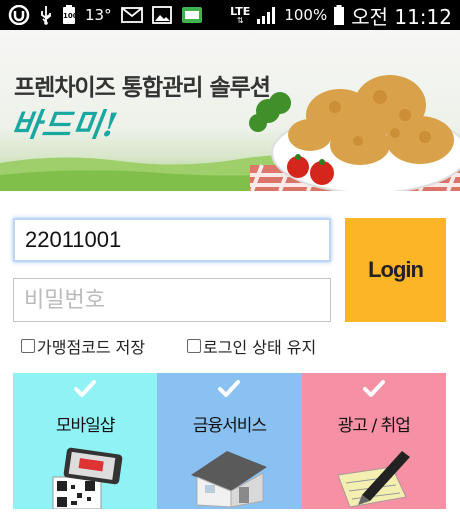 The image size is (460, 527). What do you see at coordinates (260, 347) in the screenshot?
I see `keep-login-label: 로그인 상태 유지` at bounding box center [260, 347].